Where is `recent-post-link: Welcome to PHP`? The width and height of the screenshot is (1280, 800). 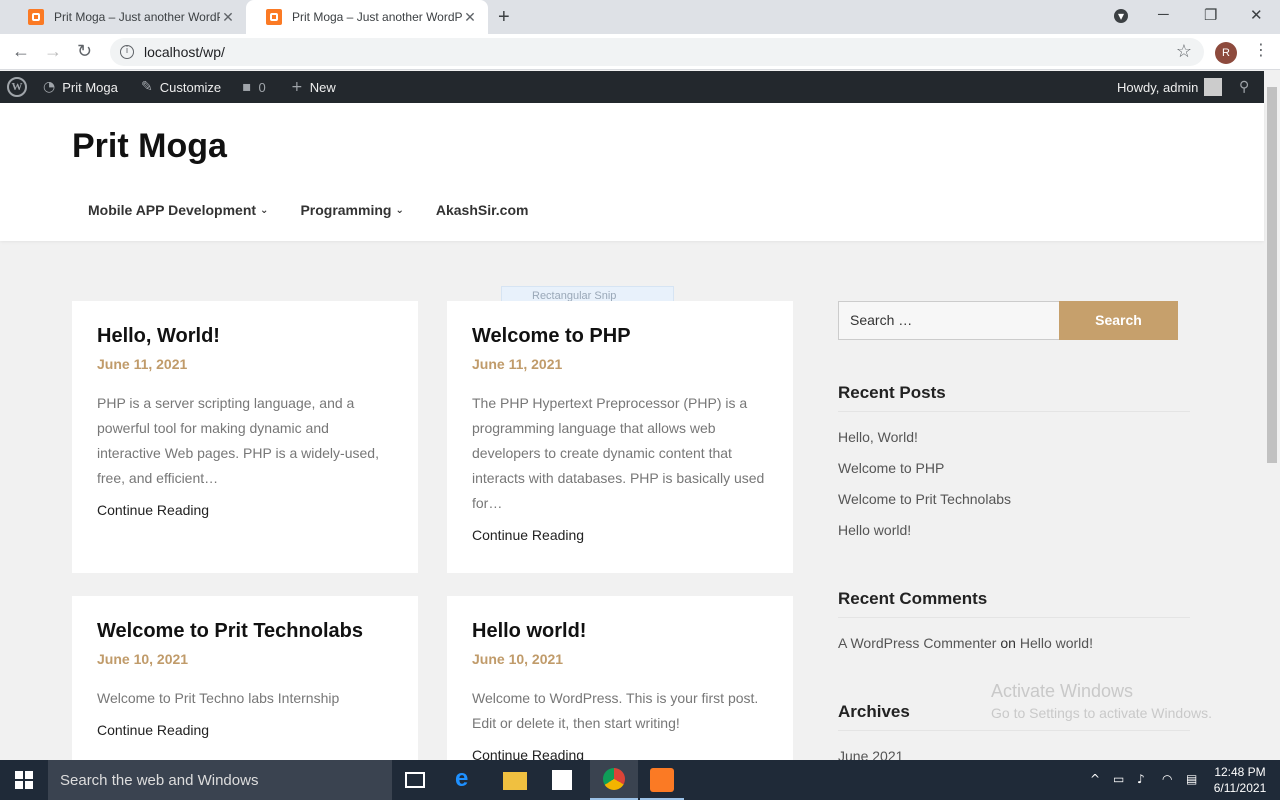
recent-post-link: Welcome to PHP is located at coordinates (891, 468).